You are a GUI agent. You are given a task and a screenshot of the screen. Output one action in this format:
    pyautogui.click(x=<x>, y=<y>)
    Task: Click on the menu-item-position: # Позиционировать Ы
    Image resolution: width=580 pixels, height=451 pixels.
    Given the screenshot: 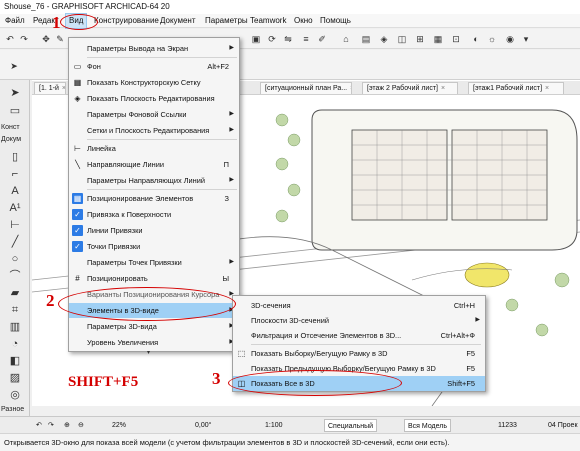 What is the action you would take?
    pyautogui.click(x=154, y=278)
    